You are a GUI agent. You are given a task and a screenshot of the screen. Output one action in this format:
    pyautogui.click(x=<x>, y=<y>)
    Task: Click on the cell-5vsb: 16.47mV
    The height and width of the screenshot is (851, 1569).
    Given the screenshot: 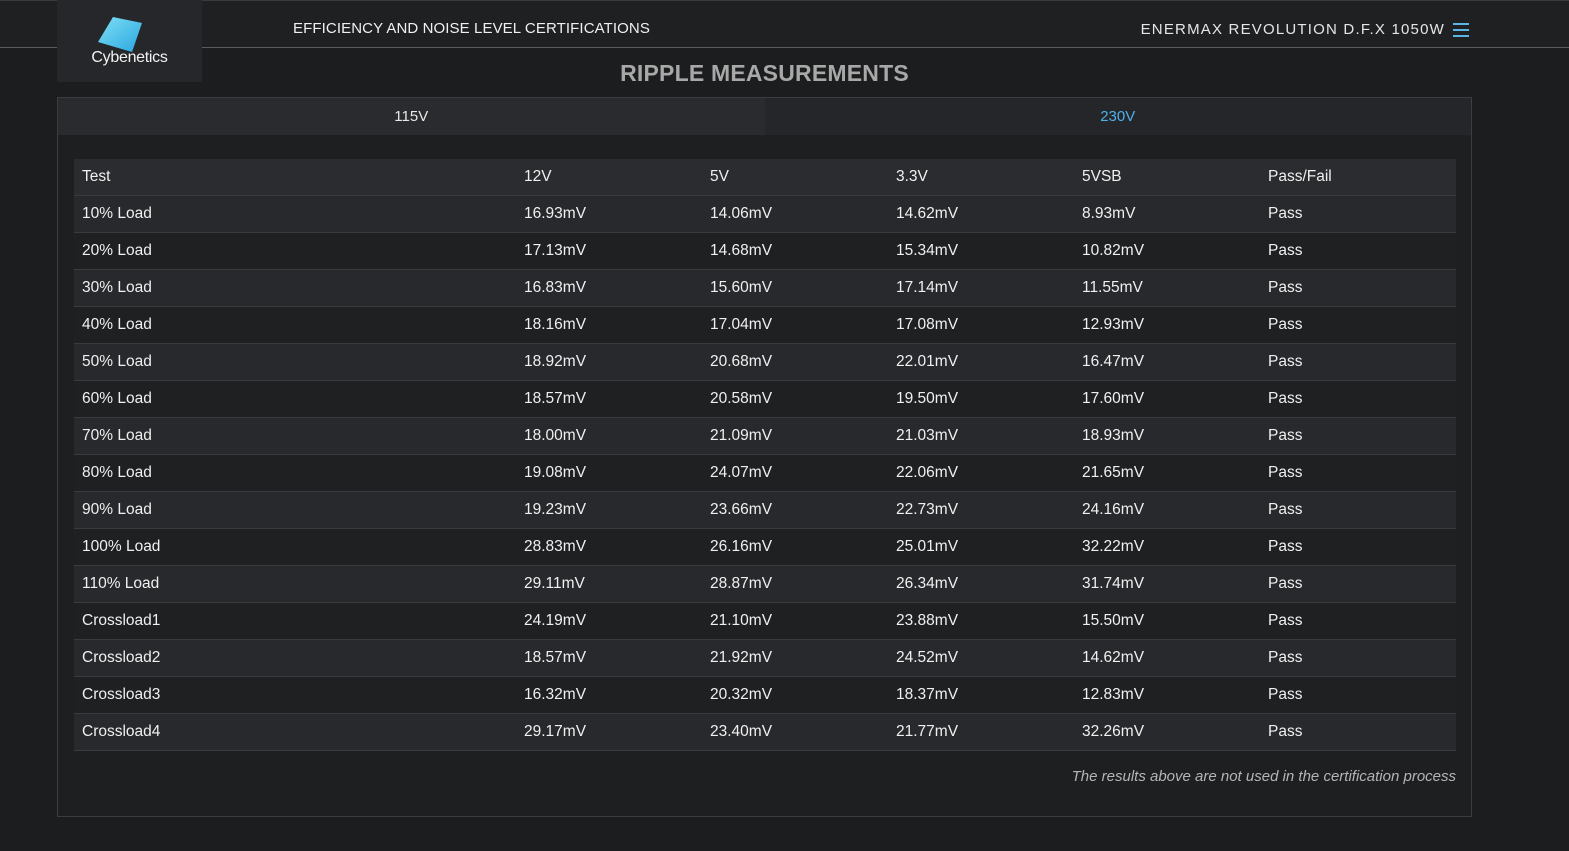 What is the action you would take?
    pyautogui.click(x=1167, y=362)
    